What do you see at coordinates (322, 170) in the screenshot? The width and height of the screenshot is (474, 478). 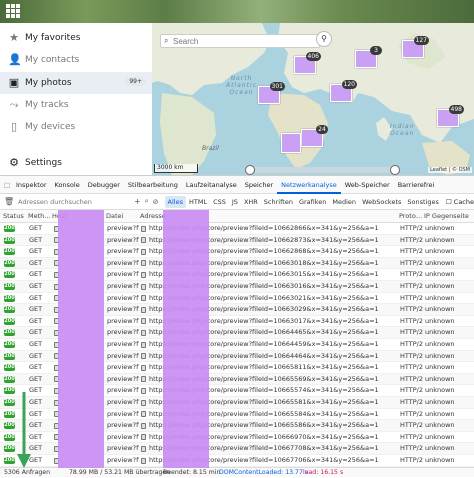 I see `time-range-slider` at bounding box center [322, 170].